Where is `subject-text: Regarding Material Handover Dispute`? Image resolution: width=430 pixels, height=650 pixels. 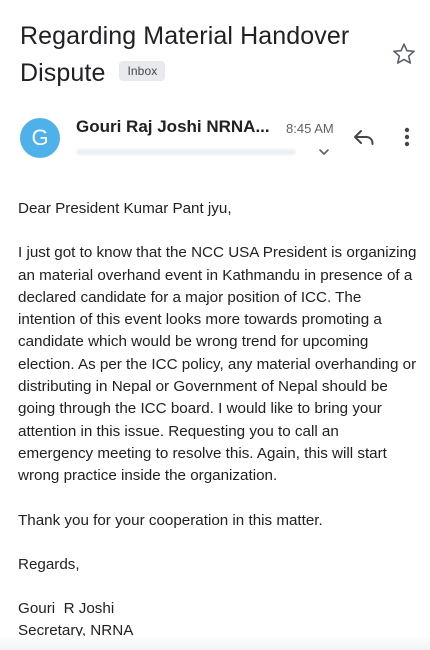 subject-text: Regarding Material Handover Dispute is located at coordinates (185, 54).